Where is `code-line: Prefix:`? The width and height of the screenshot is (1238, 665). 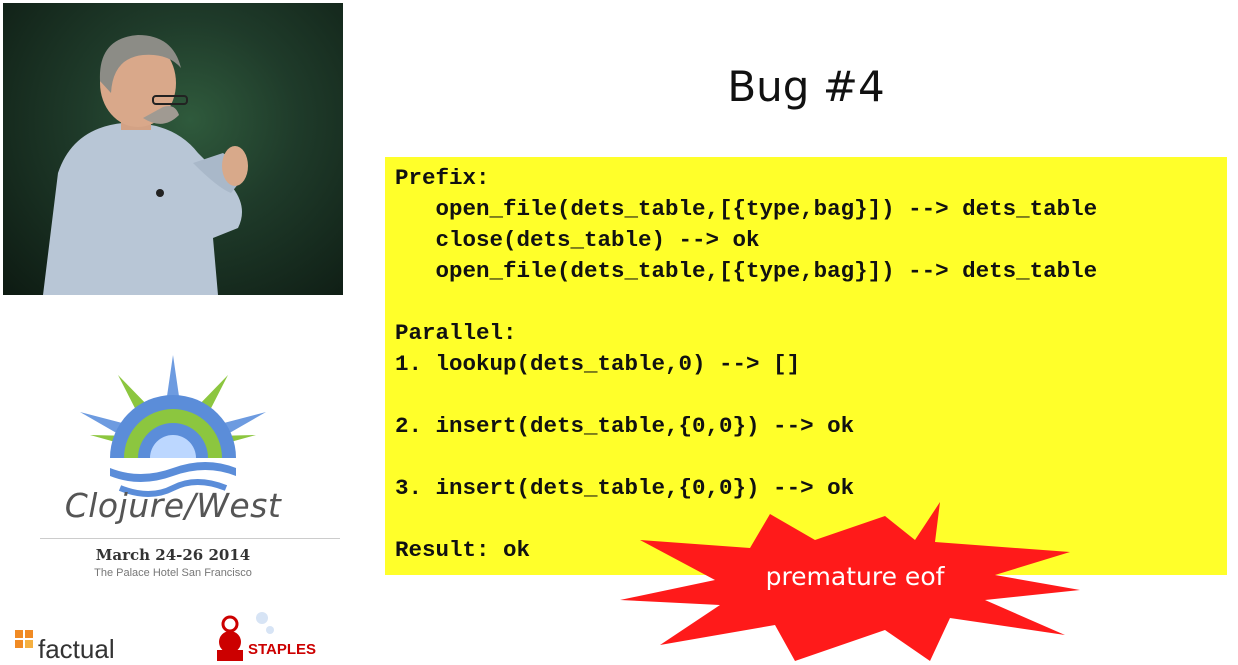 code-line: Prefix: is located at coordinates (442, 178).